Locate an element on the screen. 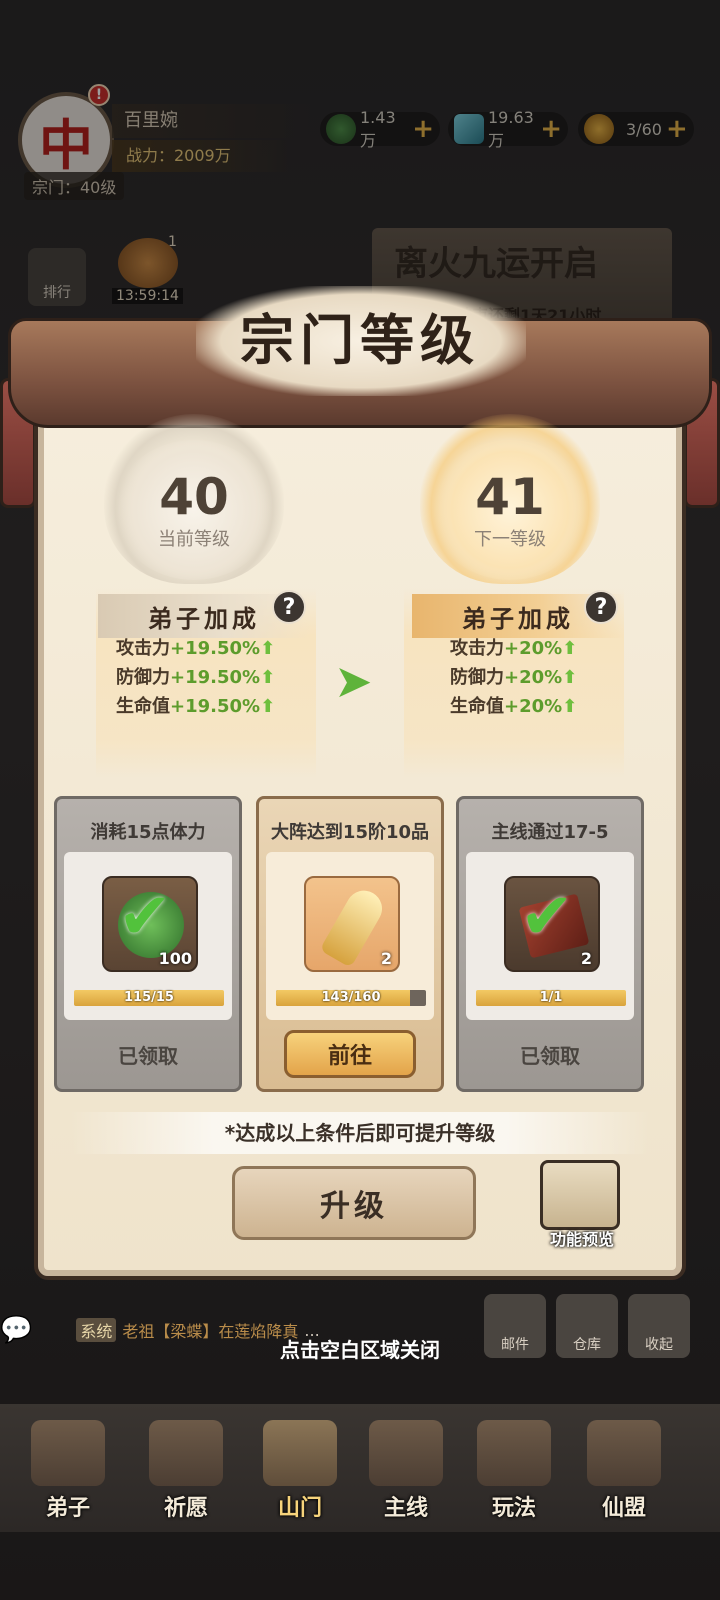 This screenshot has width=720, height=1600. current-stats-list: 攻击力+19.50%⬆ 防御力+19.50%⬆ 生命值+19.50%⬆ is located at coordinates (195, 677).